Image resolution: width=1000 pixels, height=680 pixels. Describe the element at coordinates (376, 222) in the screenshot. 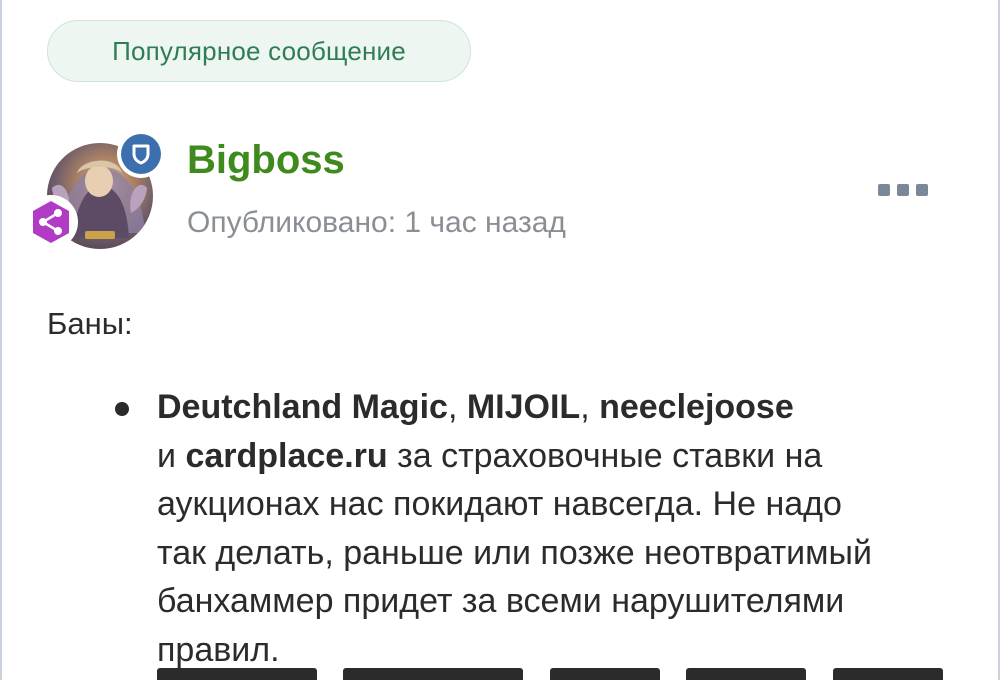

I see `published-time: Опубликовано: 1 час назад` at that location.